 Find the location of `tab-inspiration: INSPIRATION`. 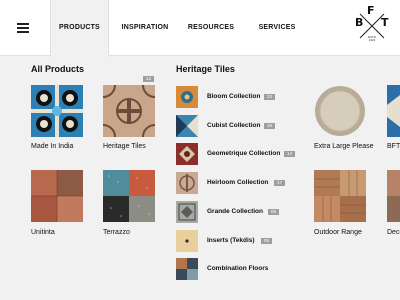

tab-inspiration: INSPIRATION is located at coordinates (145, 28).